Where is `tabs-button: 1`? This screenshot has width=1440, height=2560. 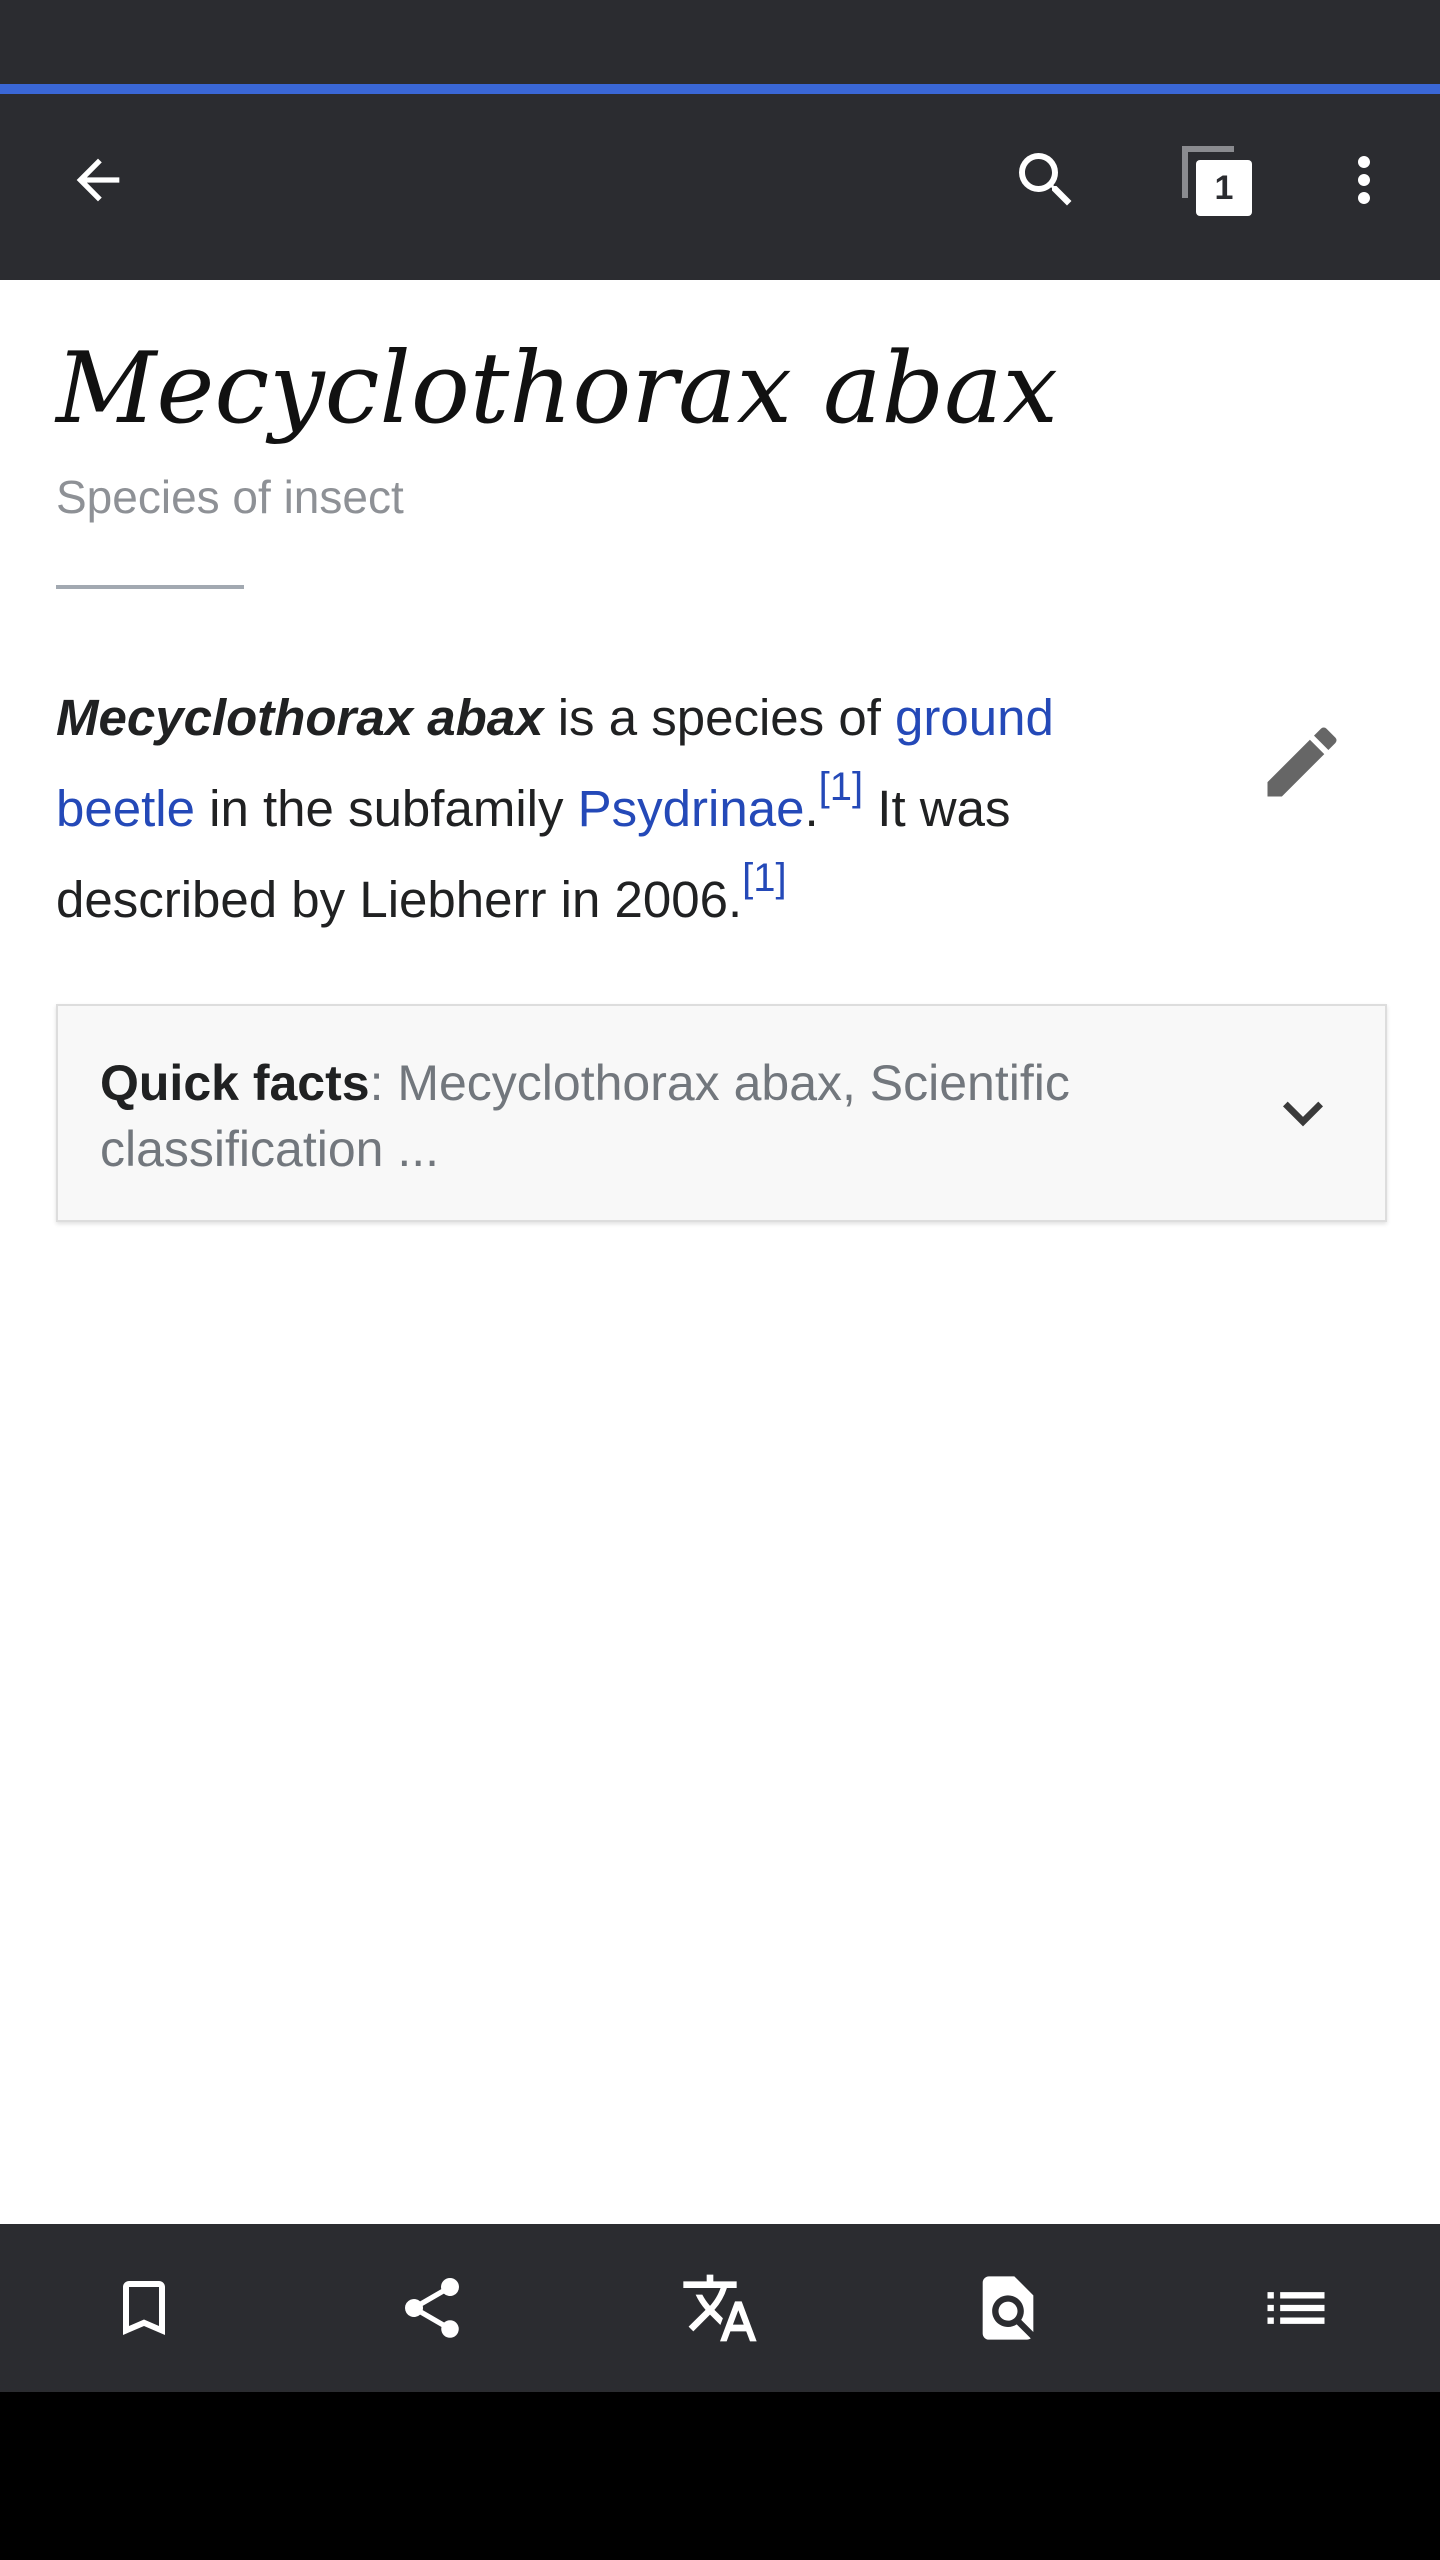 tabs-button: 1 is located at coordinates (1216, 180).